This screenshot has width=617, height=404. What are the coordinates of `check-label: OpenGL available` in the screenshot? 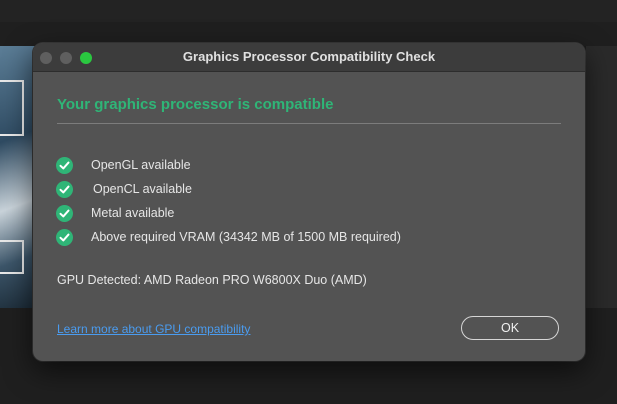 It's located at (141, 165).